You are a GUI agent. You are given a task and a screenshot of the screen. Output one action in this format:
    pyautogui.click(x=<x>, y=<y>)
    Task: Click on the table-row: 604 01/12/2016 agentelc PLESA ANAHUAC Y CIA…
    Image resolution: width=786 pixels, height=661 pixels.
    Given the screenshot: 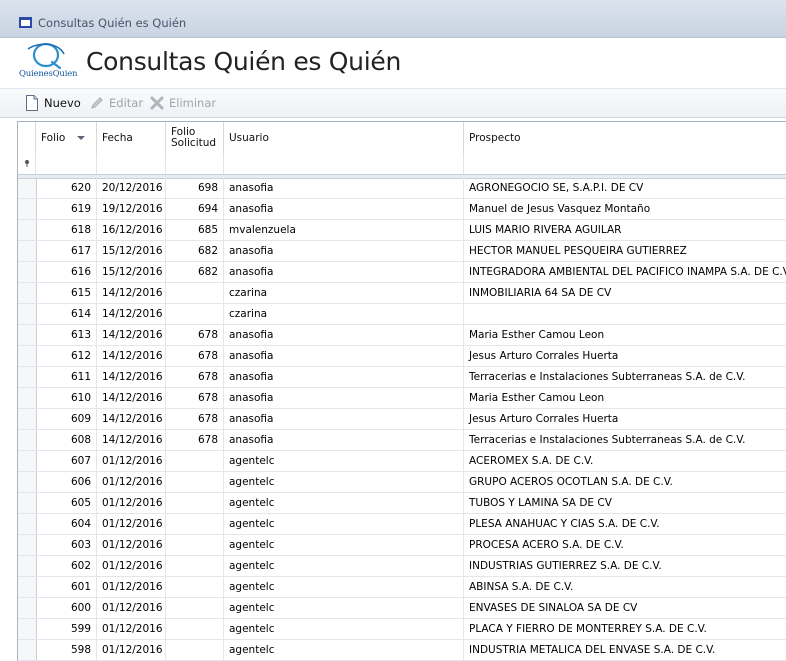 What is the action you would take?
    pyautogui.click(x=402, y=524)
    